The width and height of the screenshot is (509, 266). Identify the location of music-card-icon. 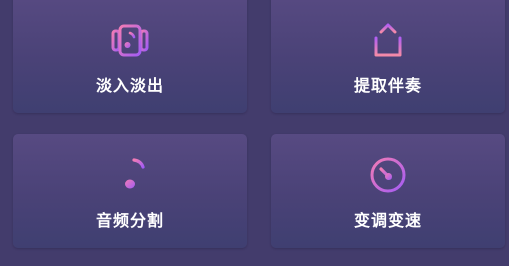
(130, 40).